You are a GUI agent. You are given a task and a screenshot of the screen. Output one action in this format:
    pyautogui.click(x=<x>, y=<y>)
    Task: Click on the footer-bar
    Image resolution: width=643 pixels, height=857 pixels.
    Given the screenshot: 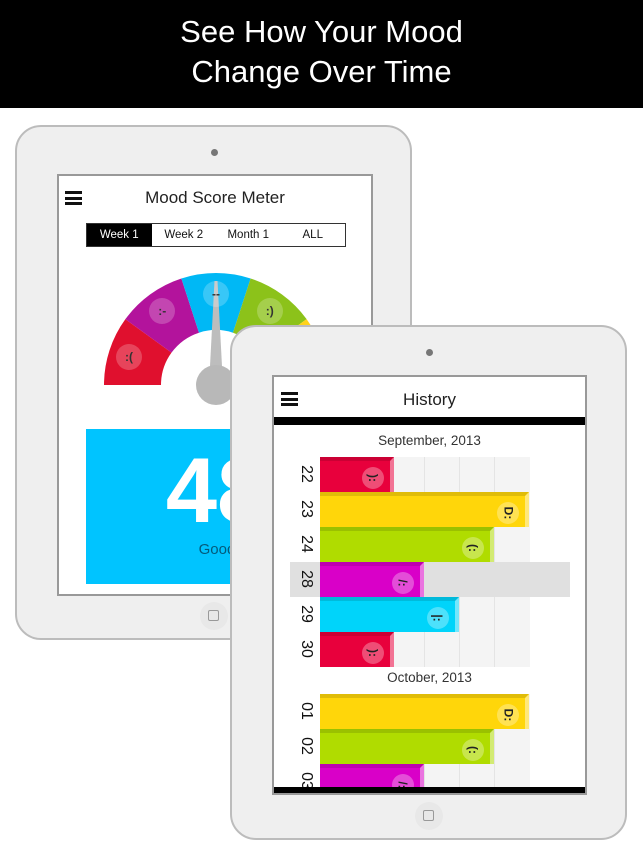 What is the action you would take?
    pyautogui.click(x=429, y=790)
    